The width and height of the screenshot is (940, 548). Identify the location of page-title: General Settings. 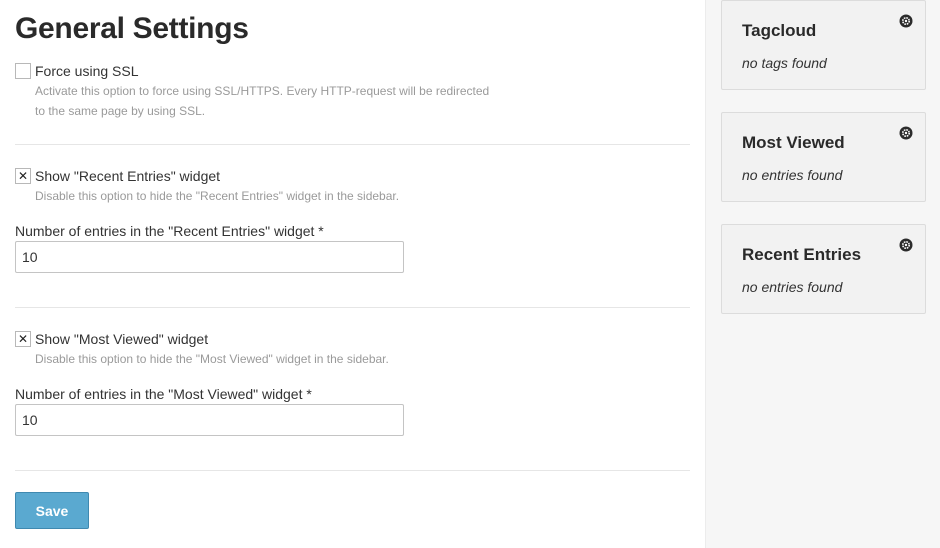
(132, 28).